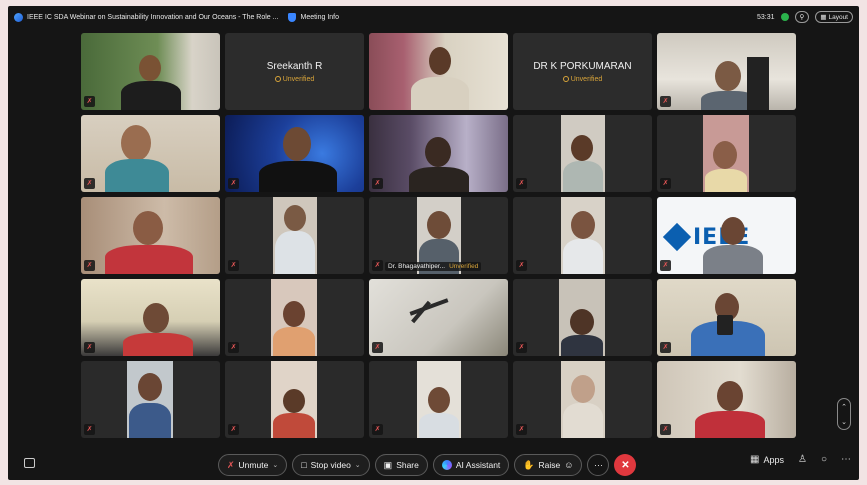 Image resolution: width=867 pixels, height=485 pixels. What do you see at coordinates (568, 465) in the screenshot?
I see `reactions-icon: ☺` at bounding box center [568, 465].